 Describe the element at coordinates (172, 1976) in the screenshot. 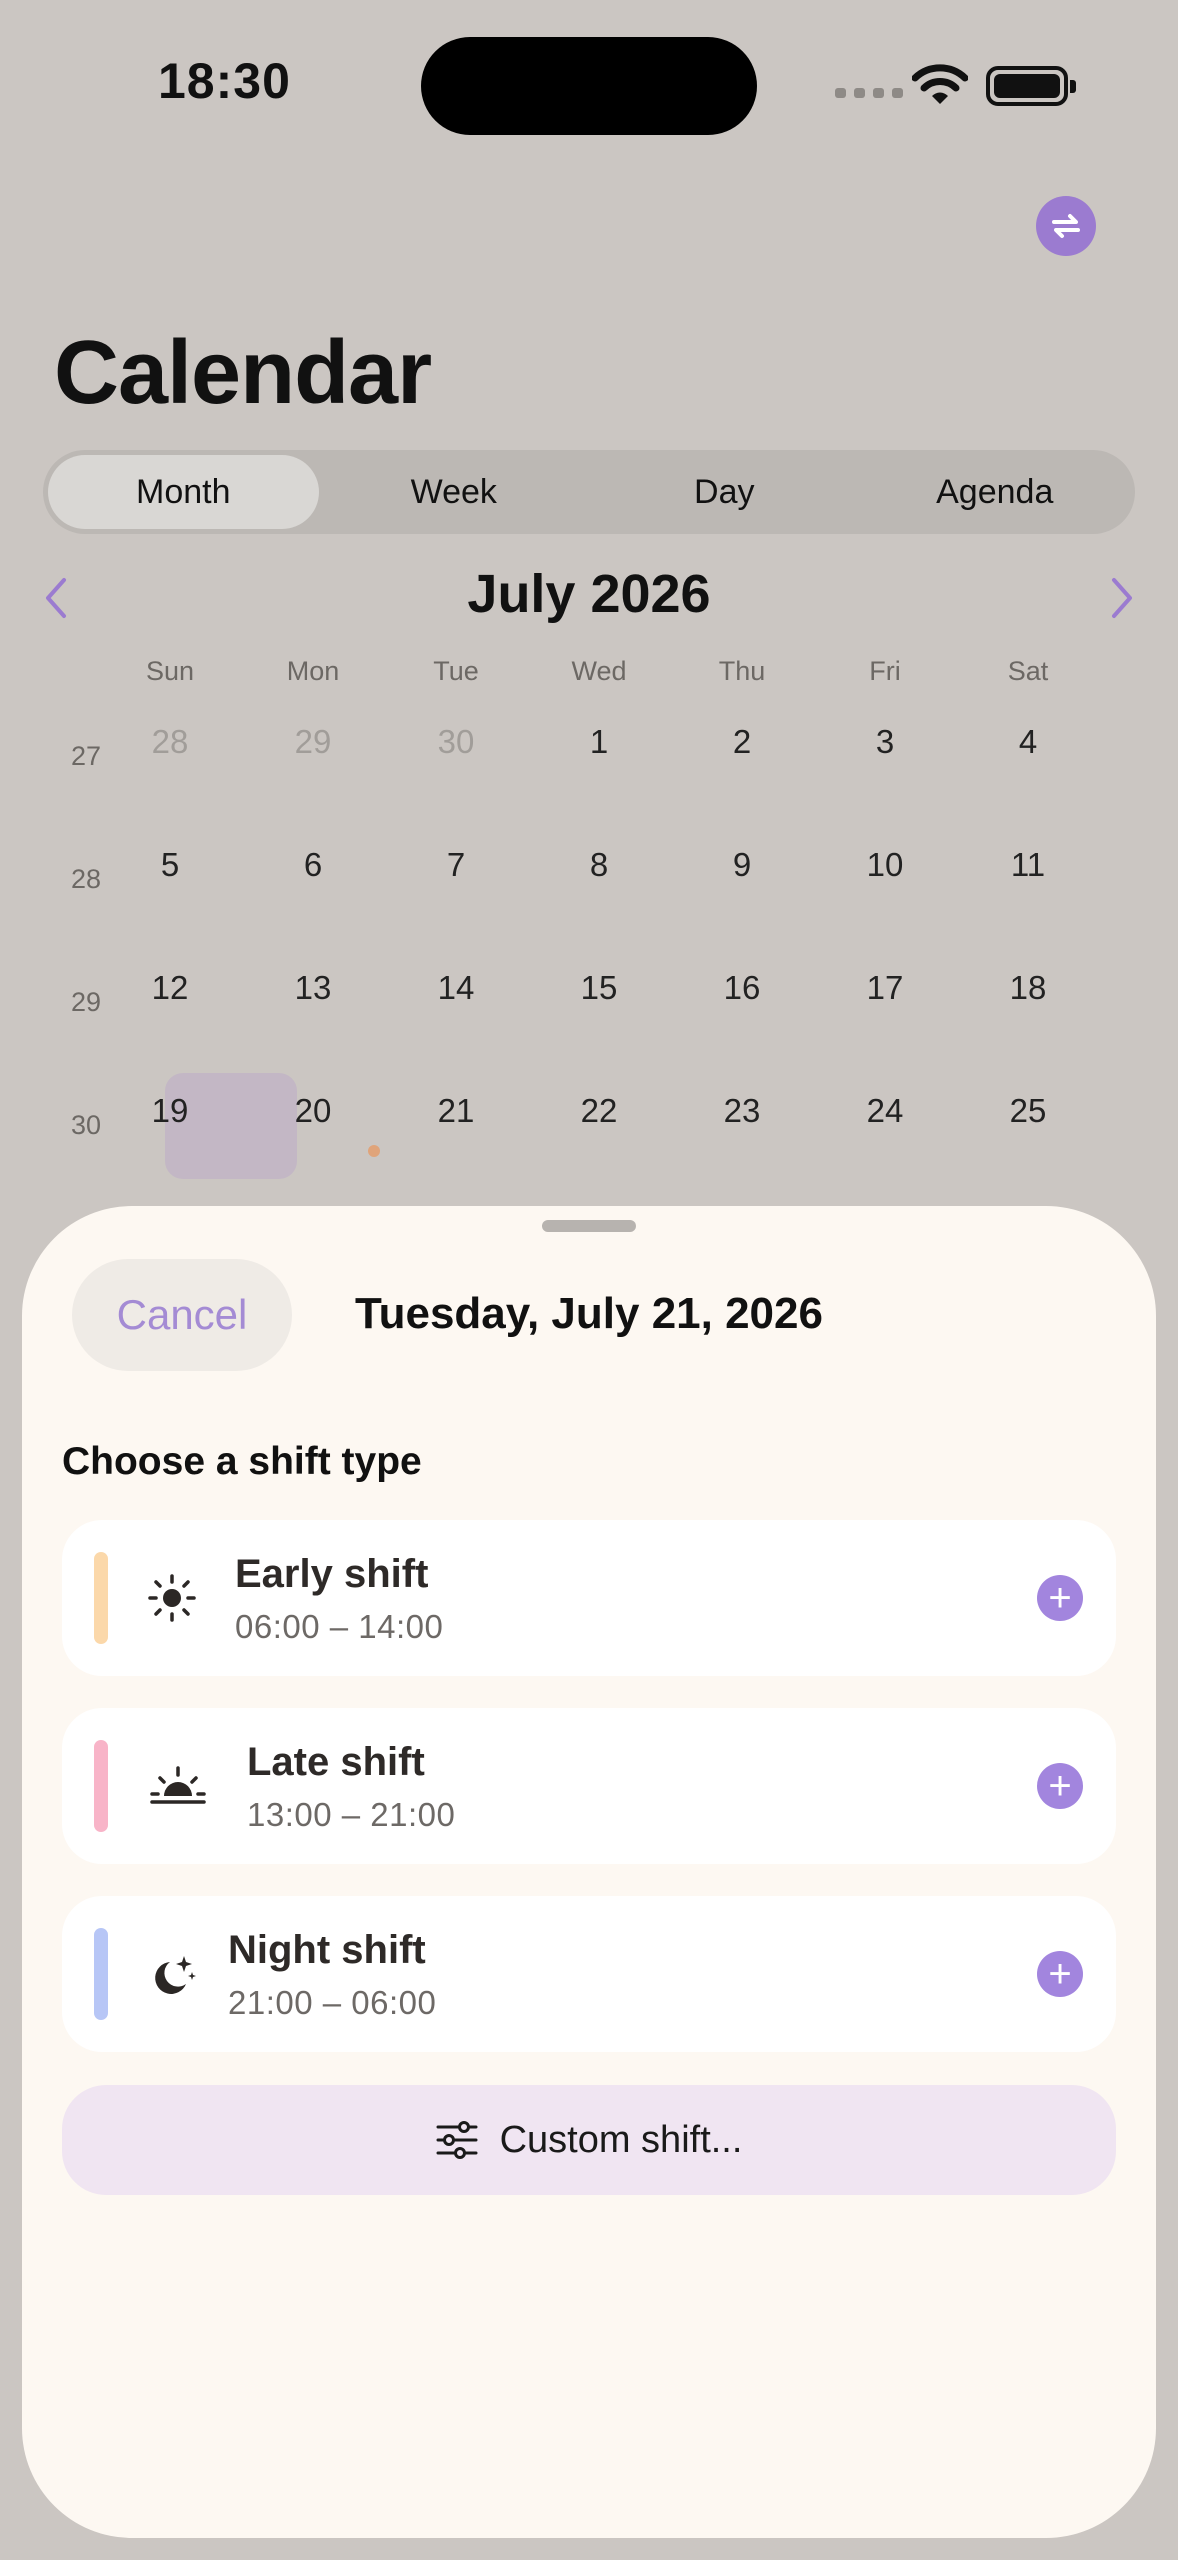

I see `moon-stars-icon` at that location.